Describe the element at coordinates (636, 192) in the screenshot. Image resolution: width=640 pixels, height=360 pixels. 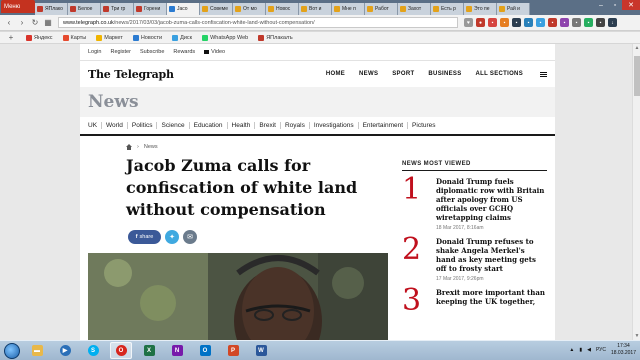
I see `page-scrollbar: ▲ ▼` at that location.